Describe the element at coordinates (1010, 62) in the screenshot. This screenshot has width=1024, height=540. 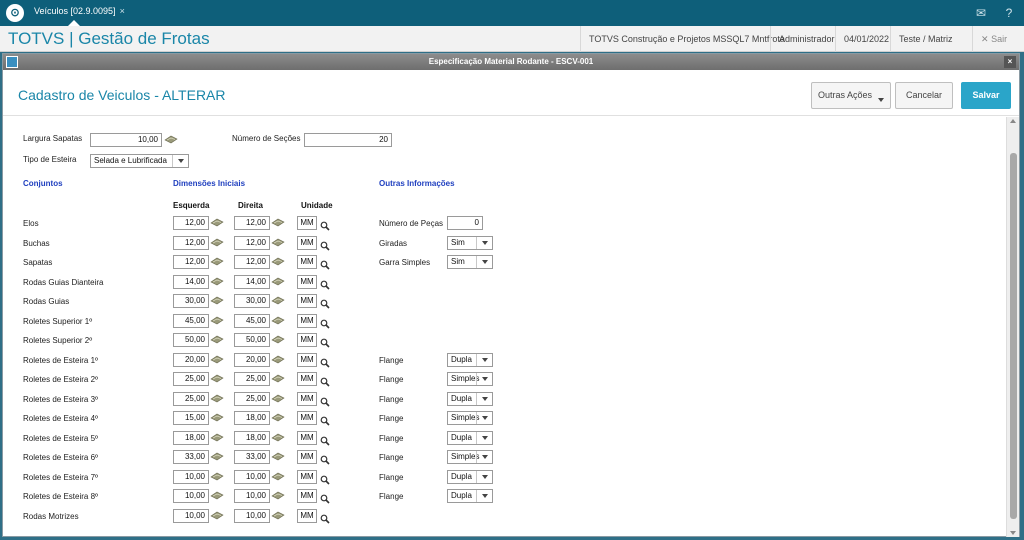
I see `dialog-close-icon: ×` at that location.